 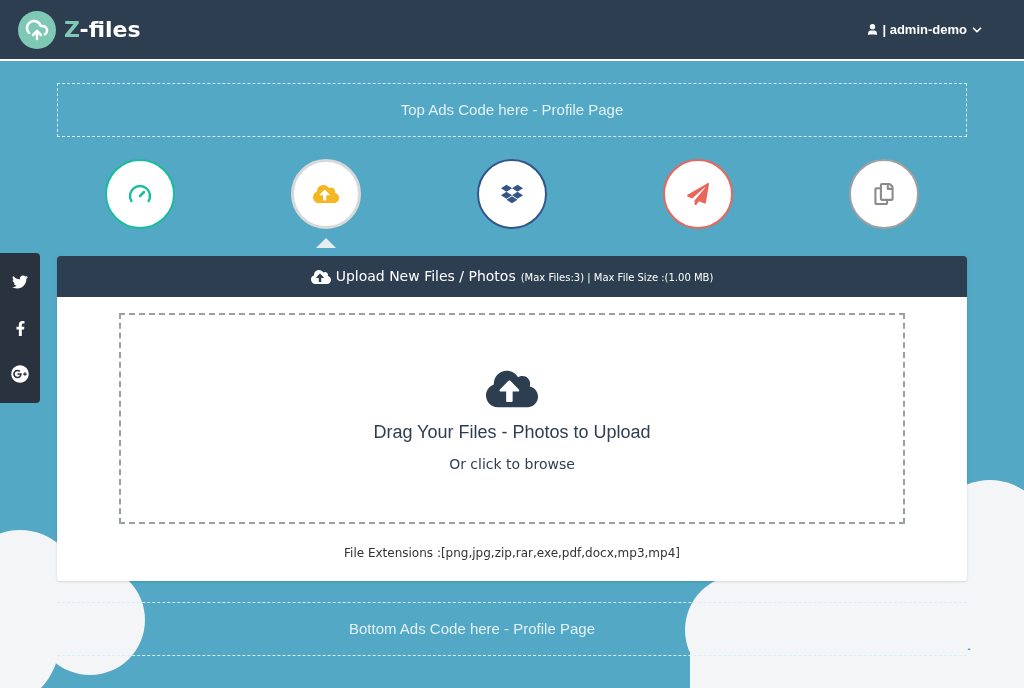 I want to click on dropzone-heading: Drag Your Files - Photos to Upload, so click(x=512, y=432).